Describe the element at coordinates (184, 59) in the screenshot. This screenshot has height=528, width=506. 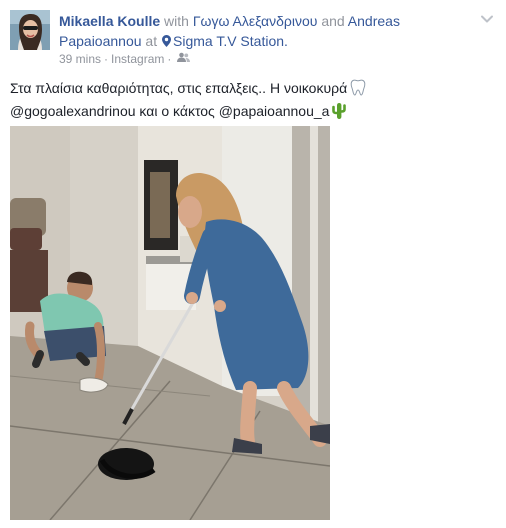
I see `friends-icon` at that location.